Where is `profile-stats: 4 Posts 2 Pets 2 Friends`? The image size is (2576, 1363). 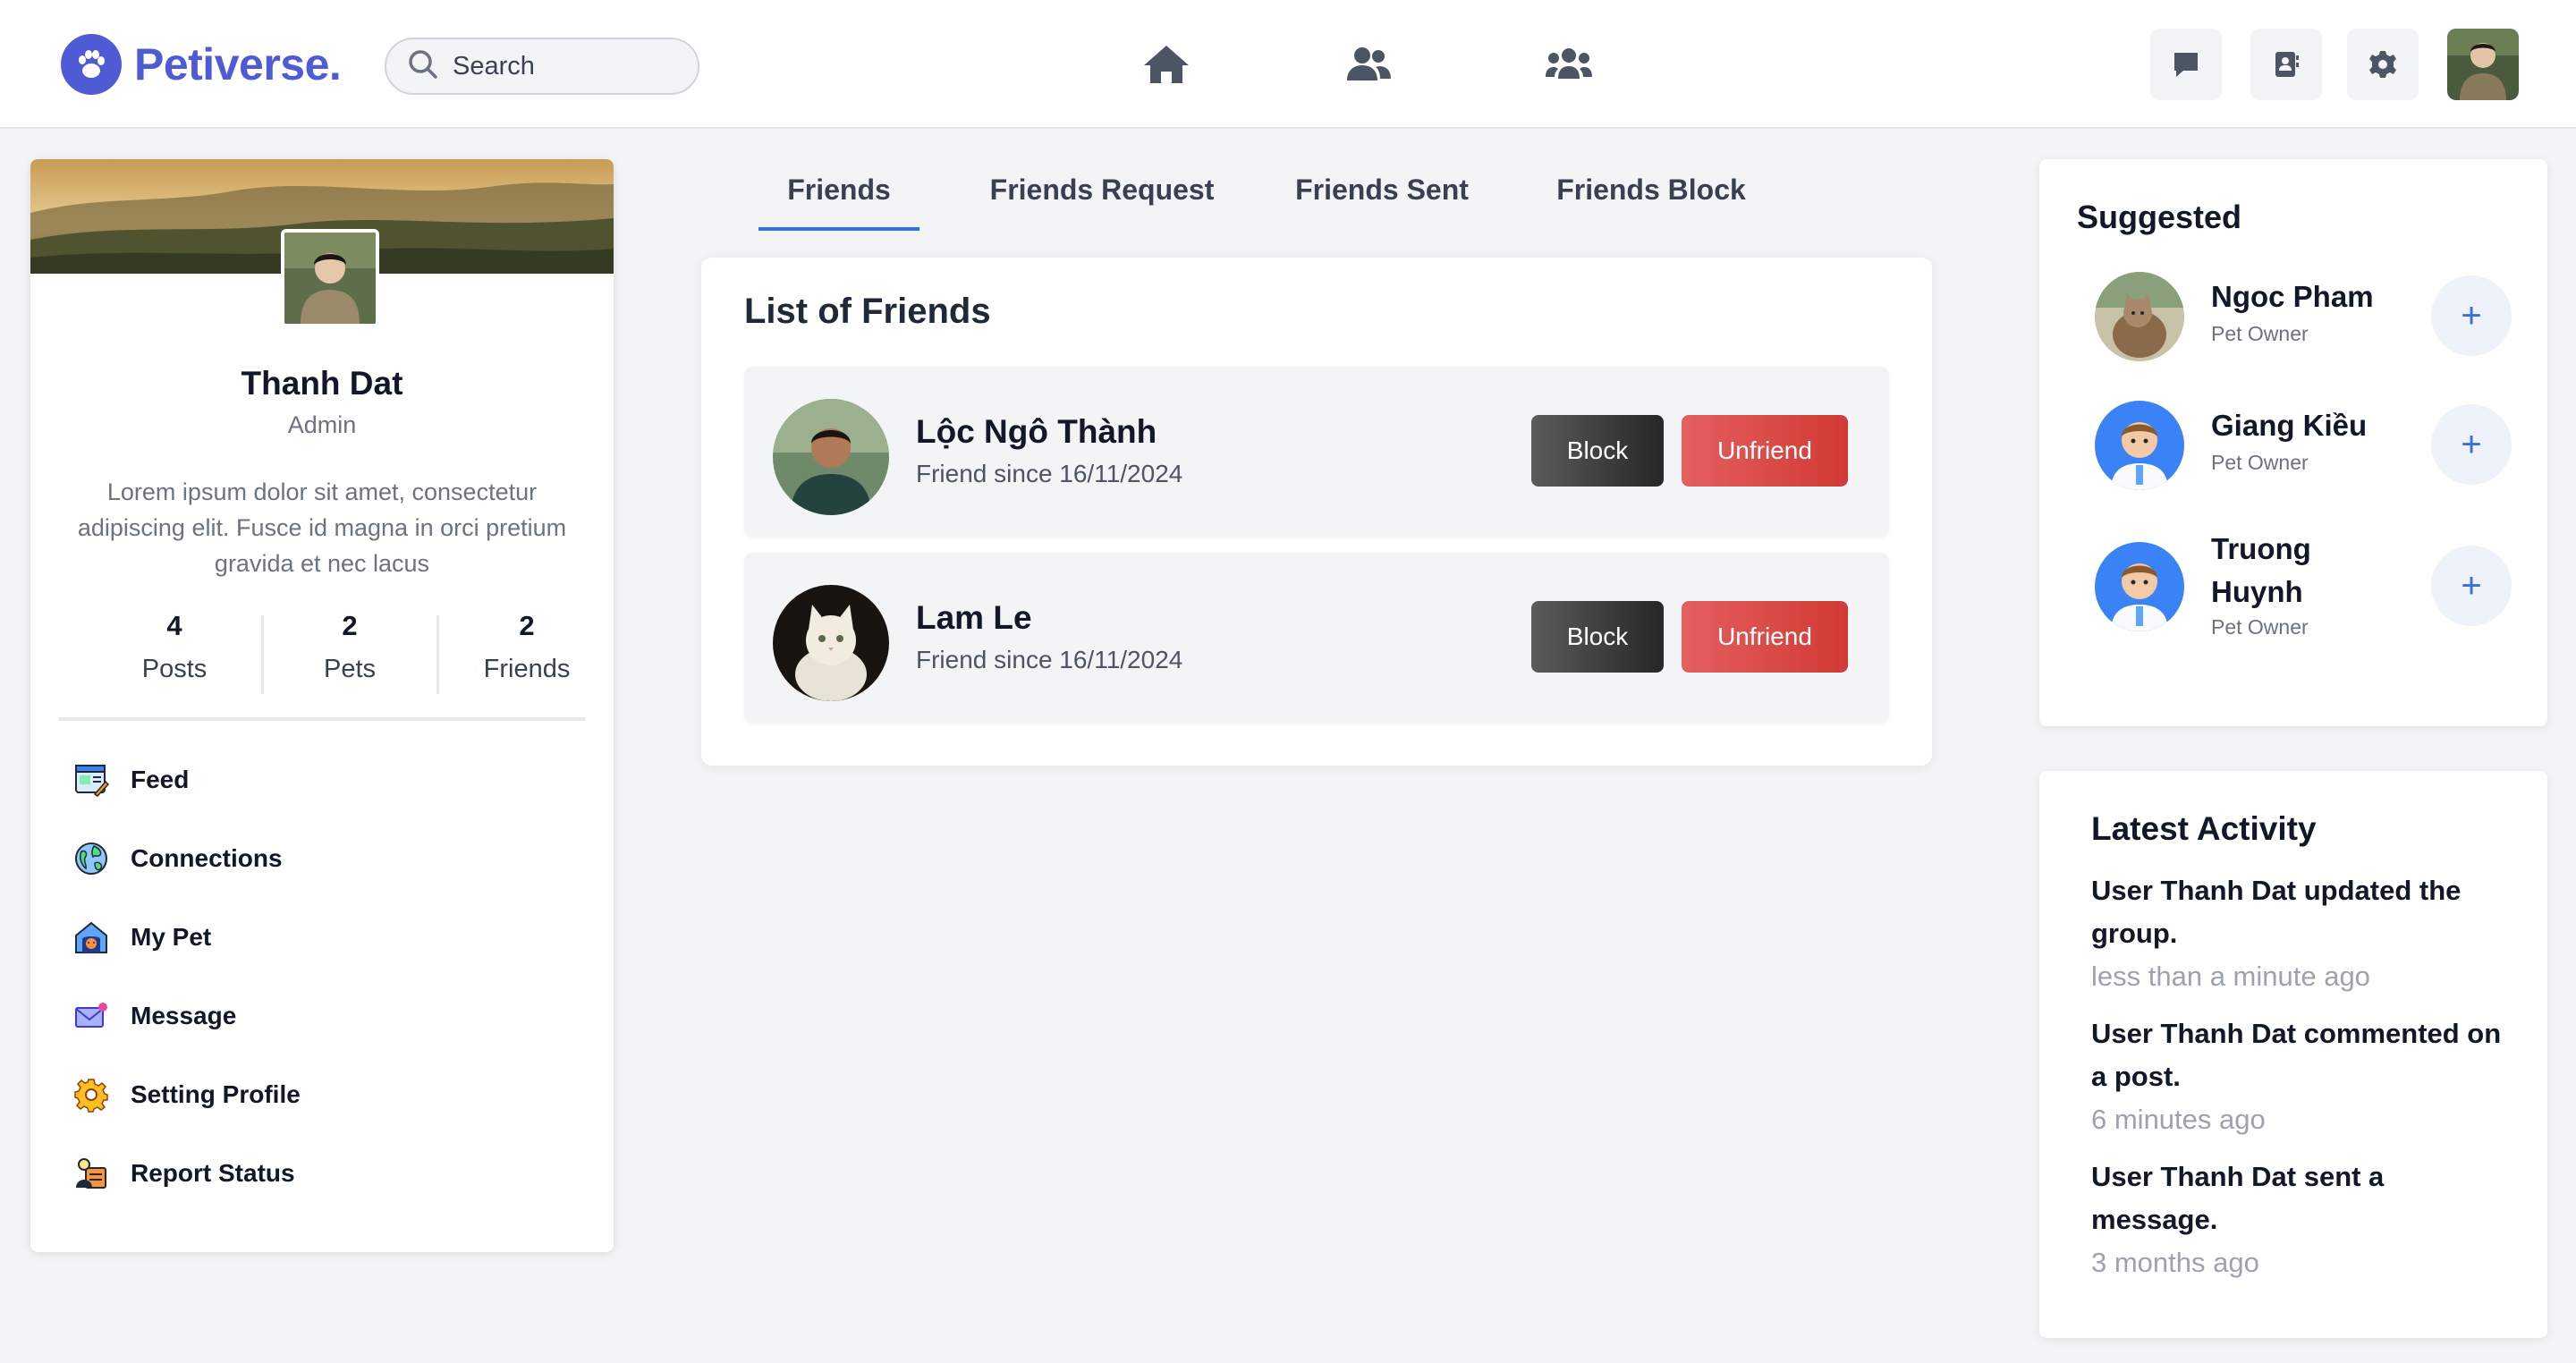 profile-stats: 4 Posts 2 Pets 2 Friends is located at coordinates (351, 655).